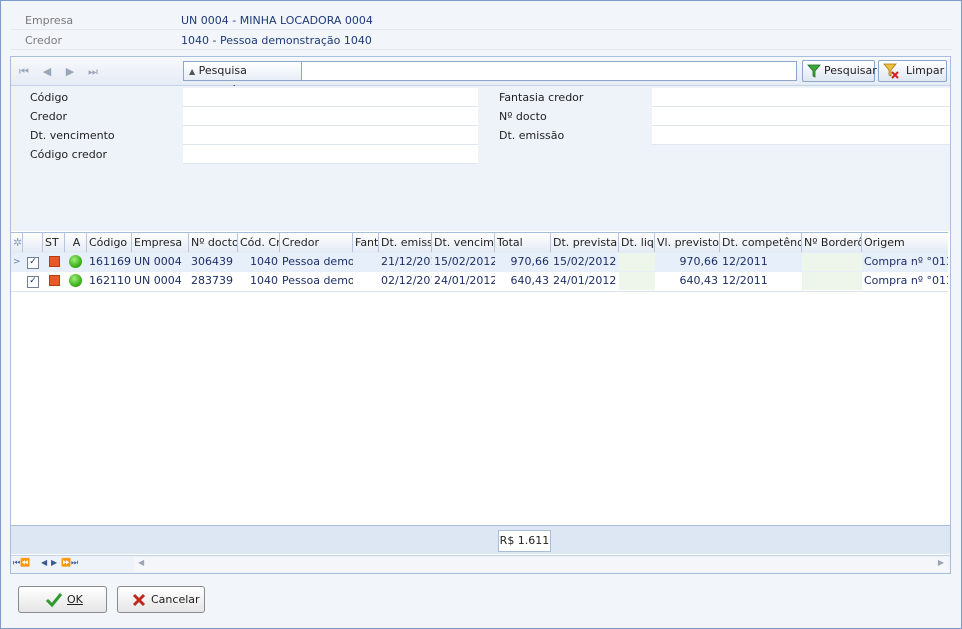 This screenshot has height=629, width=962. Describe the element at coordinates (48, 116) in the screenshot. I see `filter-credor-label: Credor` at that location.